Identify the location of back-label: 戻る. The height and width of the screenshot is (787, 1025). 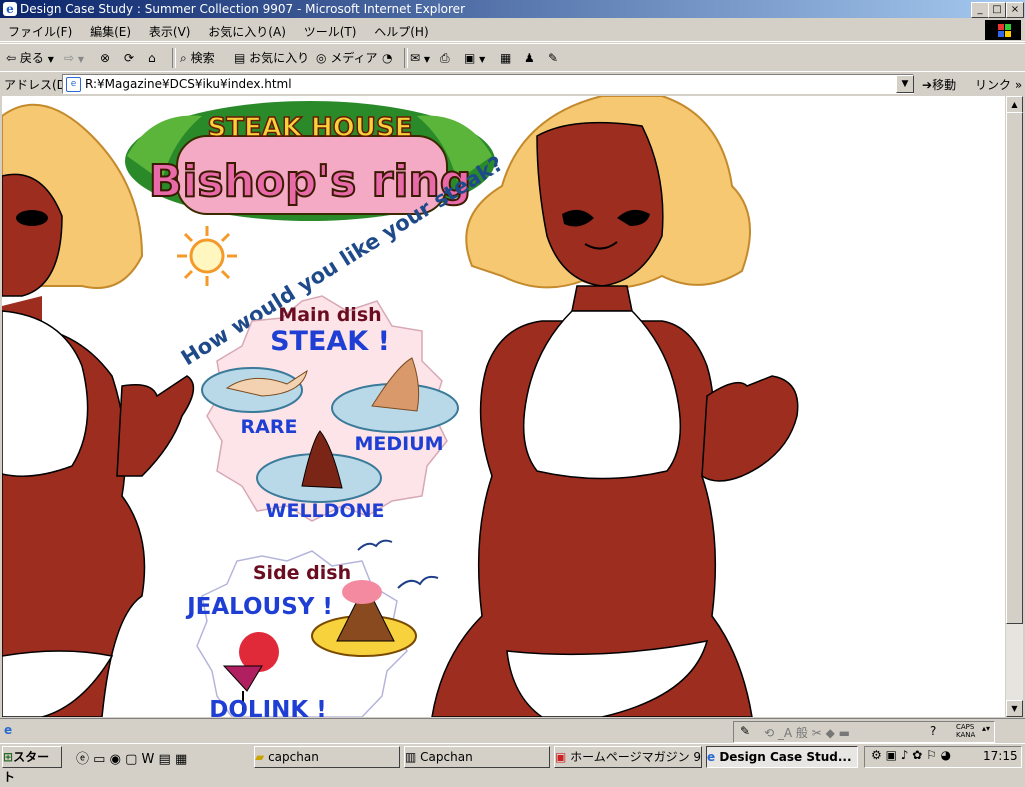
(31, 58).